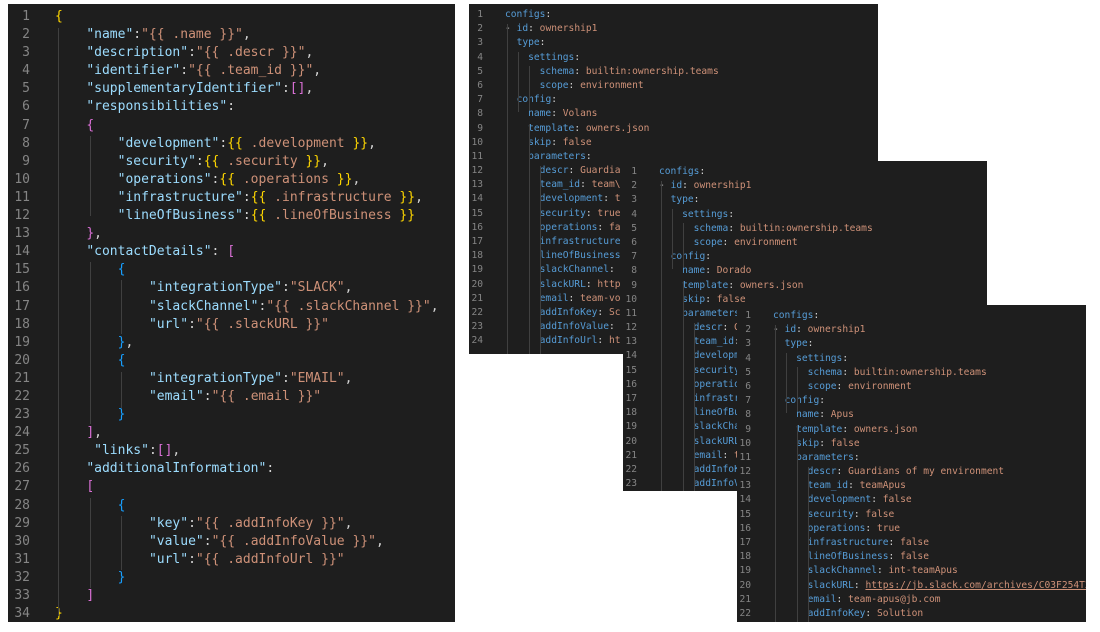 Image resolution: width=1100 pixels, height=632 pixels. What do you see at coordinates (231, 596) in the screenshot?
I see `code-line: 33 ]` at bounding box center [231, 596].